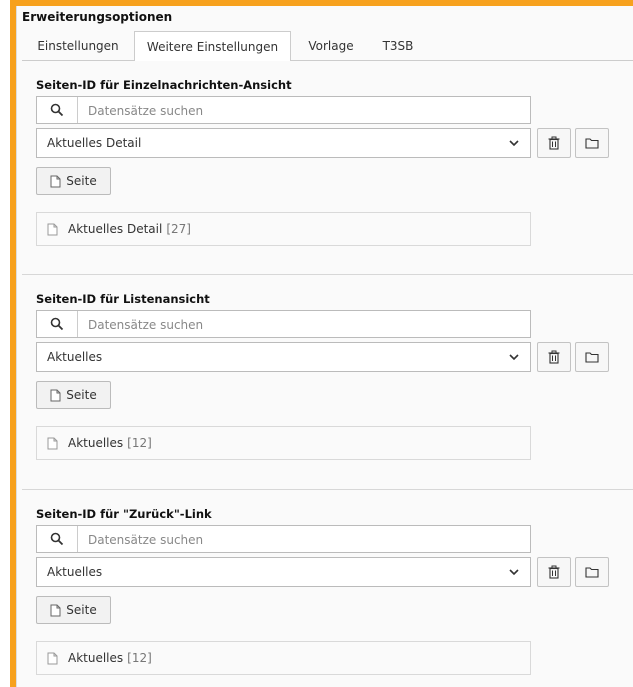 This screenshot has width=633, height=687. What do you see at coordinates (283, 143) in the screenshot?
I see `page-select: Aktuelles Detail` at bounding box center [283, 143].